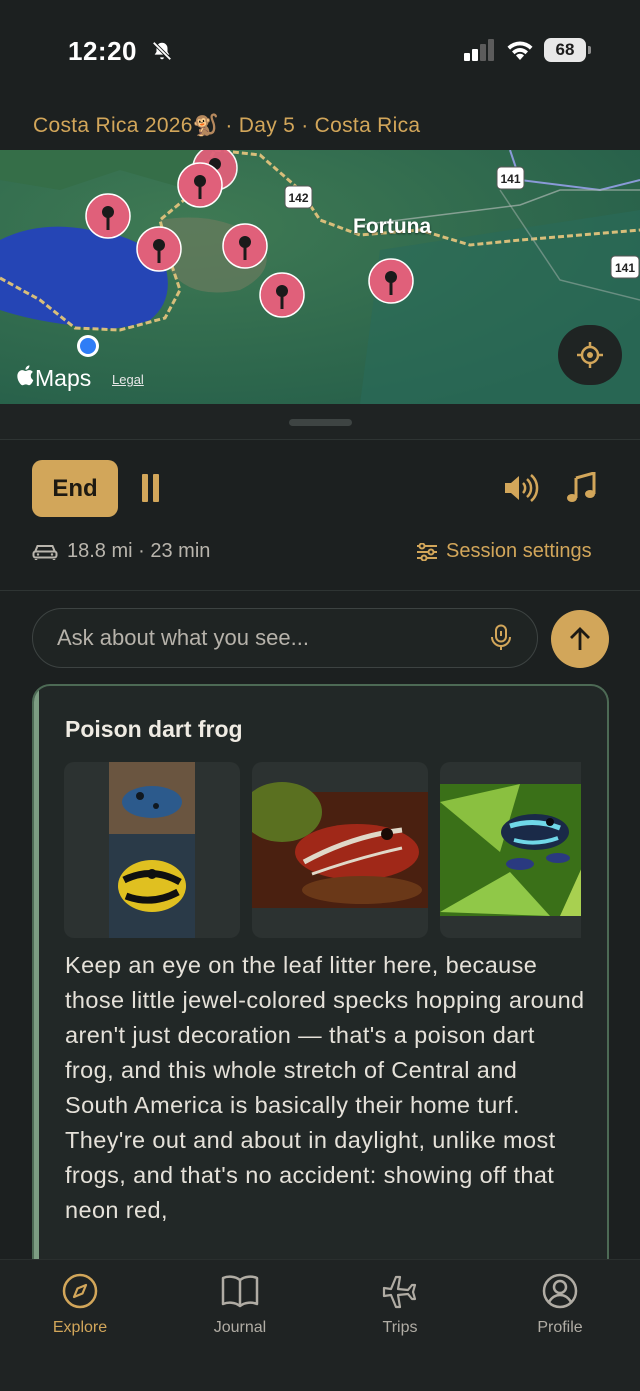 Image resolution: width=640 pixels, height=1391 pixels. I want to click on tab-trips: Trips, so click(400, 1304).